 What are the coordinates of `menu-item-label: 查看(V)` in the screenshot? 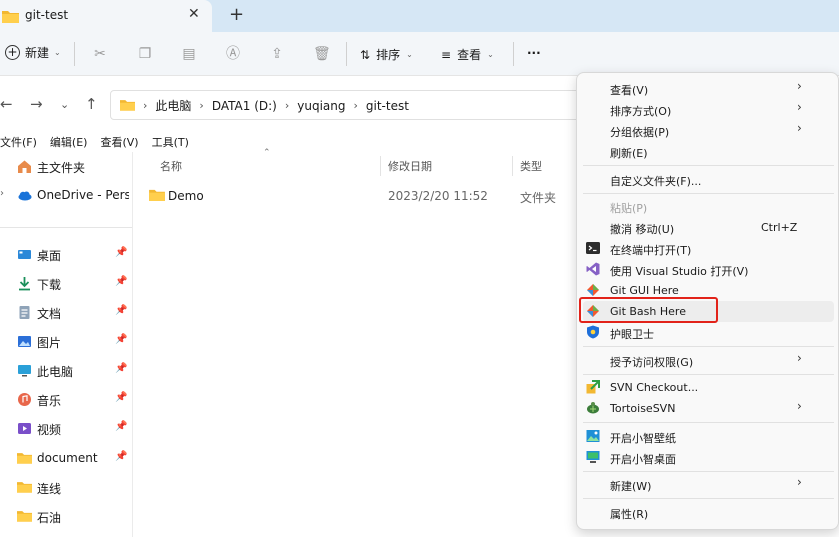 It's located at (629, 90).